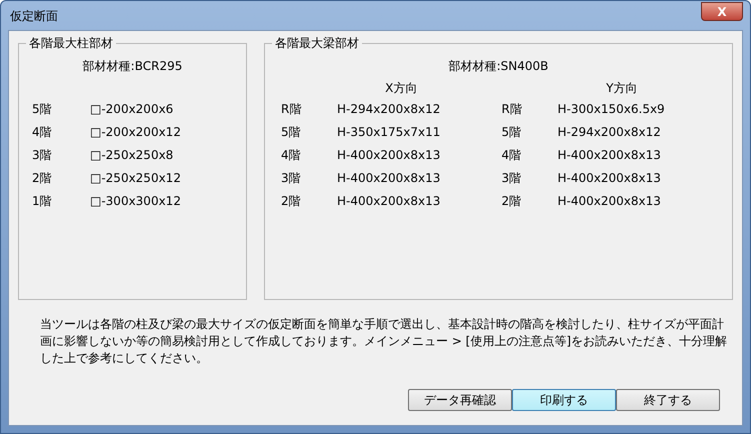 The width and height of the screenshot is (751, 434). I want to click on notice-text: 当ツールは各階の柱及び梁の最大サイズの仮定断面を簡単な手順で選出し、基本設計時の階高を検討したり、柱サイズが平面計画に影響しないか等の簡易検討用として作成しております。メインメニュー > [使用上の注意点等]をお読みいただき、十分理解した上で参考にしてください。, so click(384, 341).